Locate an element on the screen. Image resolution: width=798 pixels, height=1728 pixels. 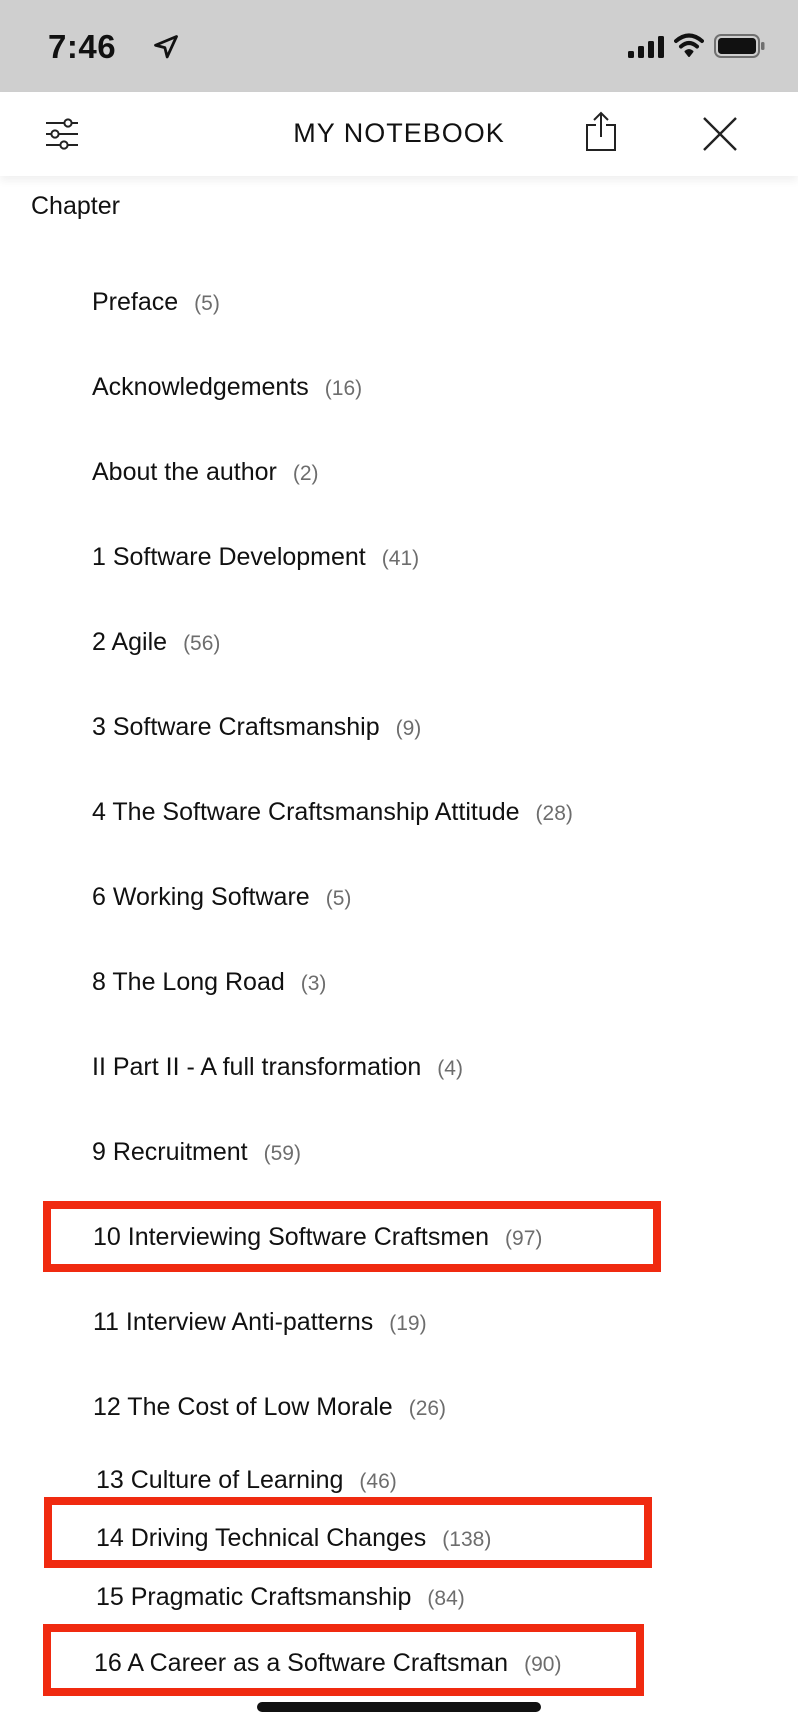
highlight-count: (3) is located at coordinates (313, 983).